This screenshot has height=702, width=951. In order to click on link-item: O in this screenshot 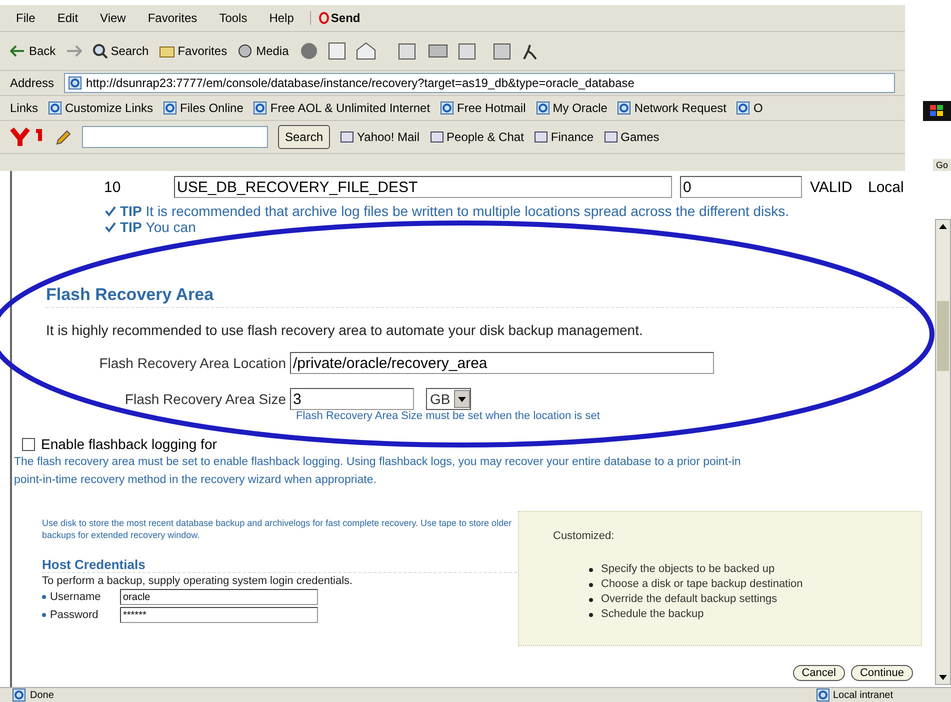, I will do `click(749, 108)`.